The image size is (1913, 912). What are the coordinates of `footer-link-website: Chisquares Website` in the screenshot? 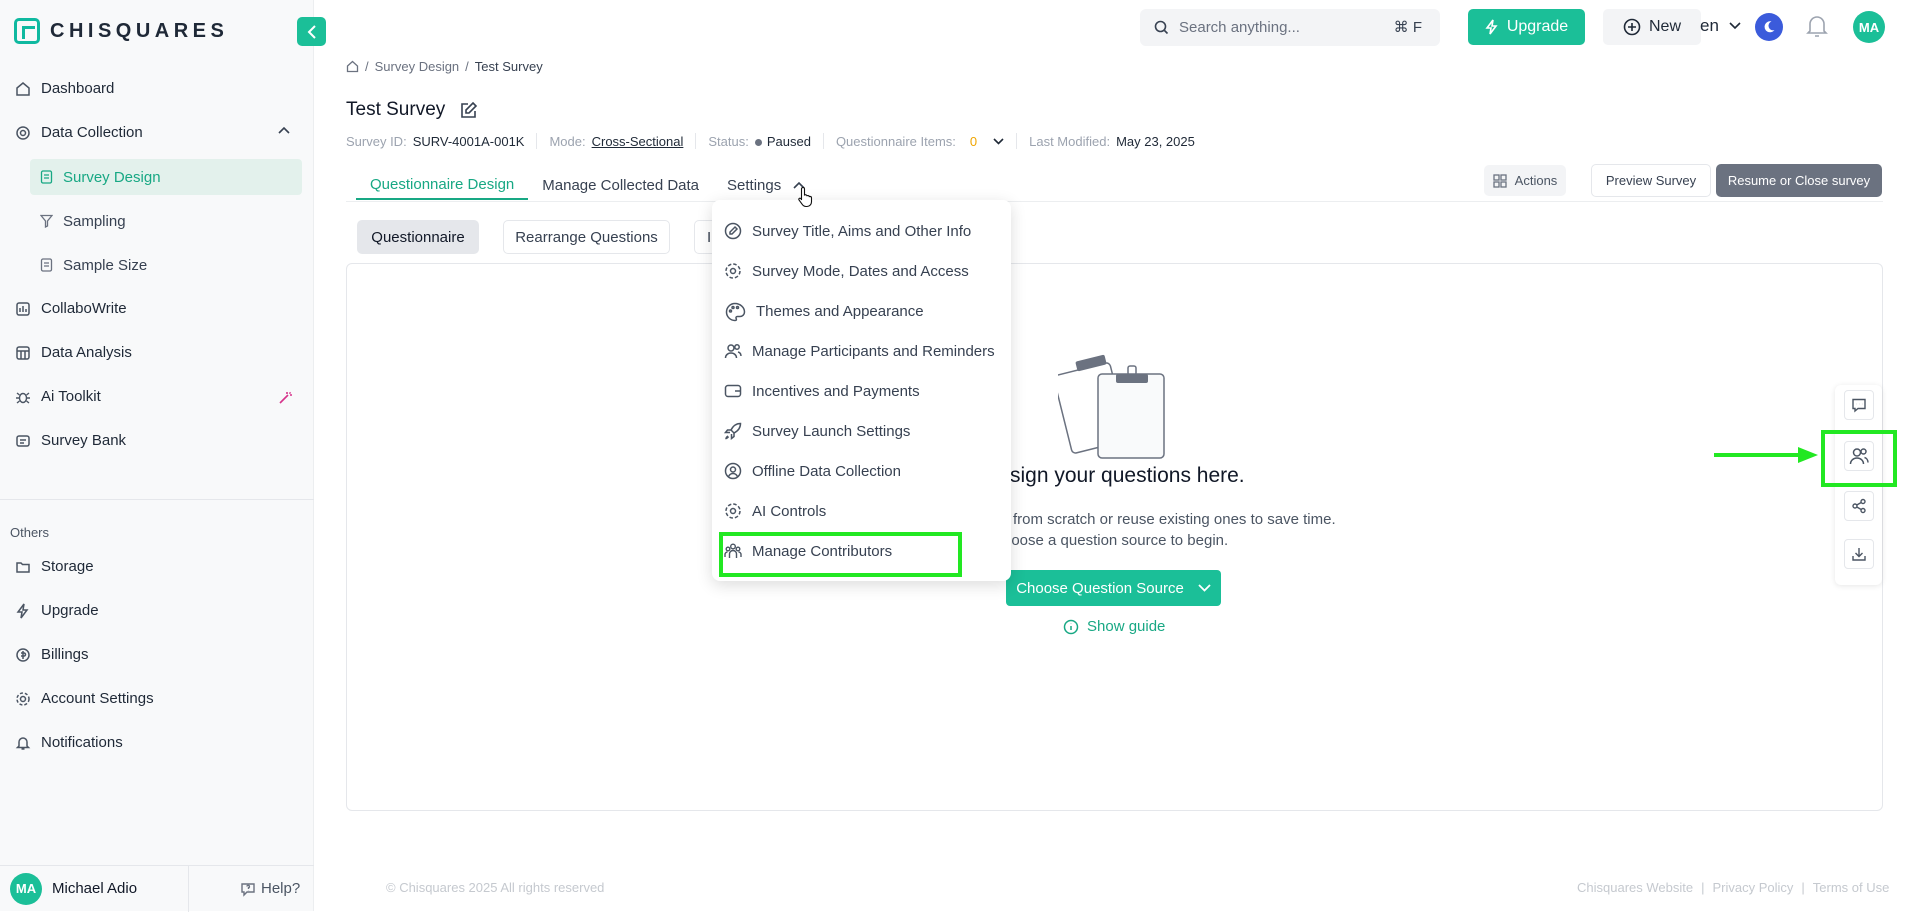 It's located at (1635, 887).